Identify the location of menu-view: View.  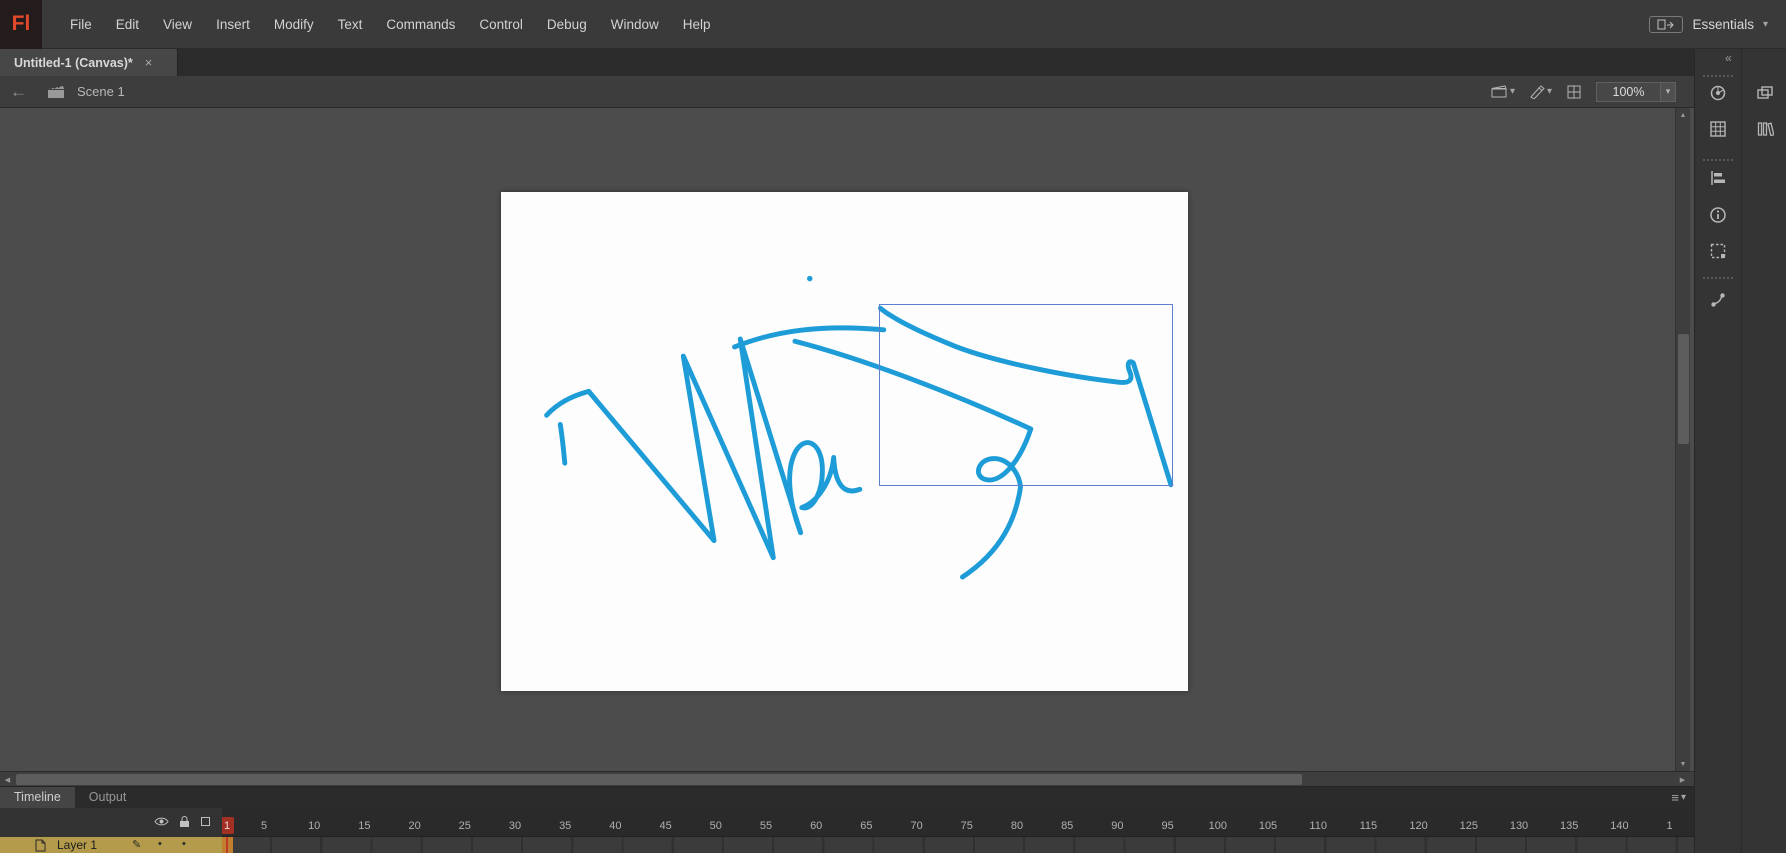
(177, 24).